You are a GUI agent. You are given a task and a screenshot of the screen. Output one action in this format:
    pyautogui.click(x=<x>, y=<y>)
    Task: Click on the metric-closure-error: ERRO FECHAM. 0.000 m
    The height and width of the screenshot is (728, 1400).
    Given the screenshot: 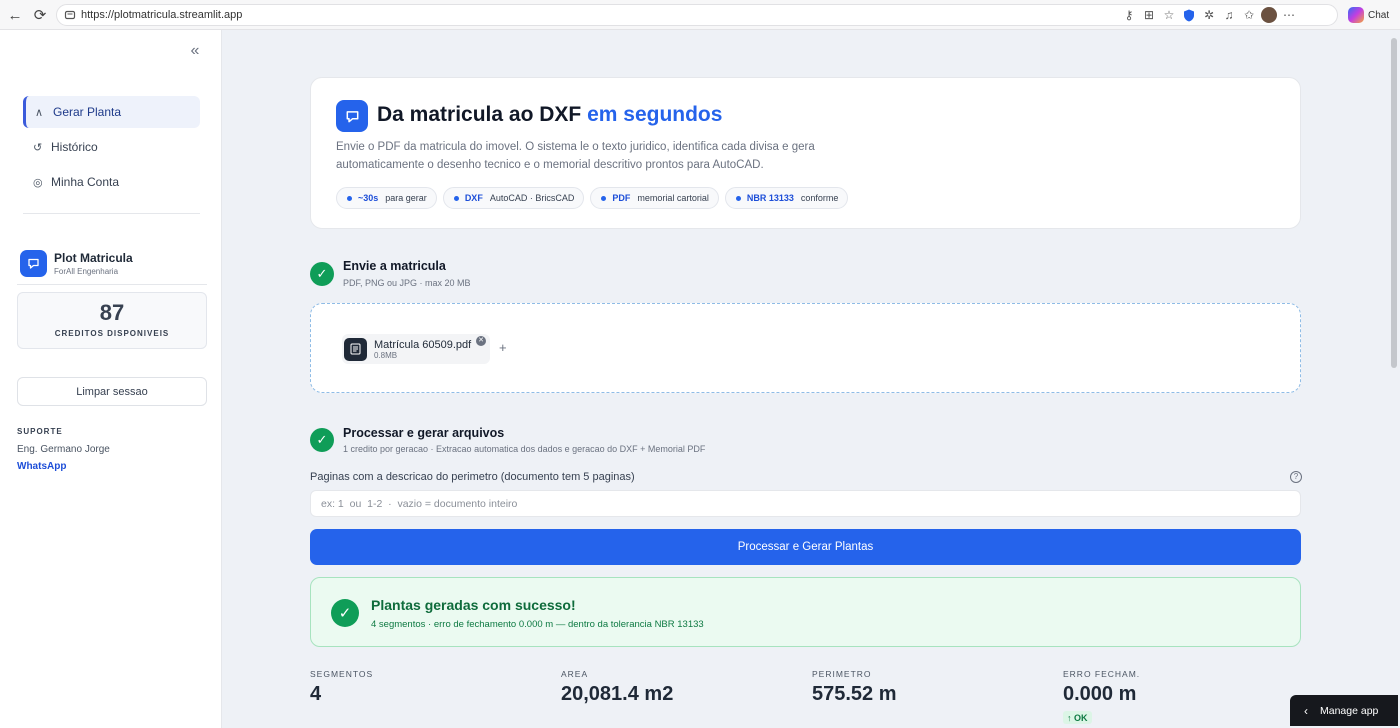 What is the action you would take?
    pyautogui.click(x=1101, y=687)
    